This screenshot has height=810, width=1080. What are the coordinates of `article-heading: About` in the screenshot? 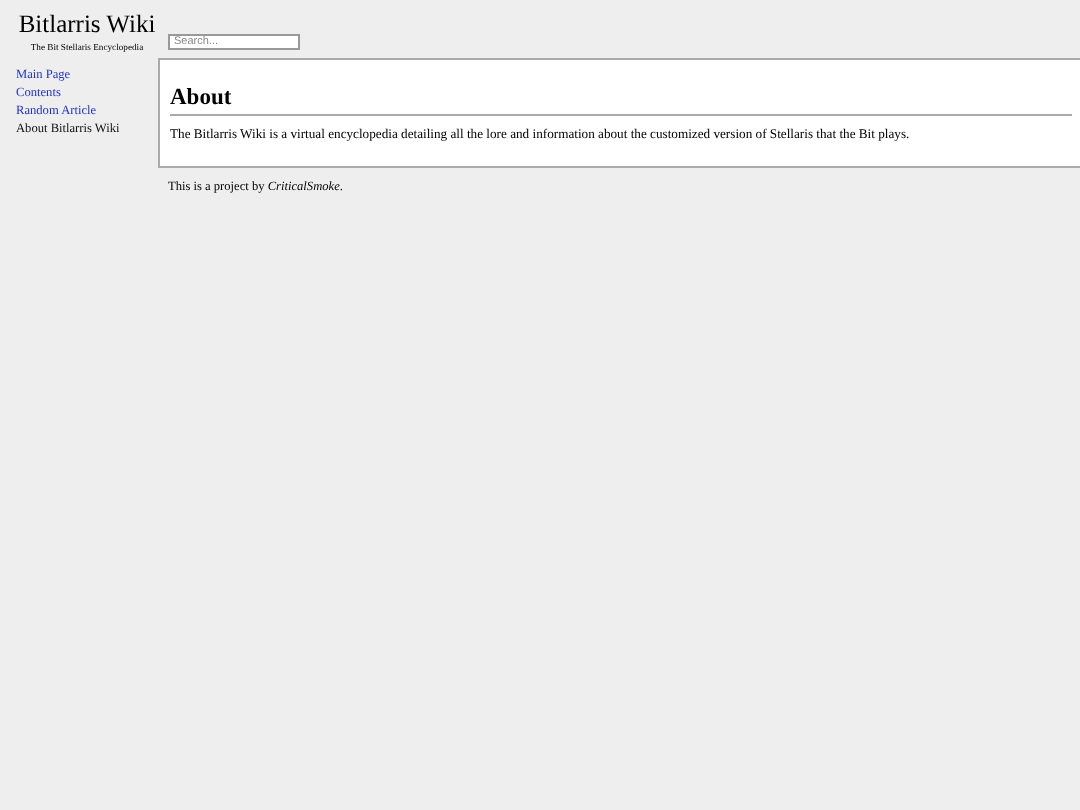 It's located at (621, 100).